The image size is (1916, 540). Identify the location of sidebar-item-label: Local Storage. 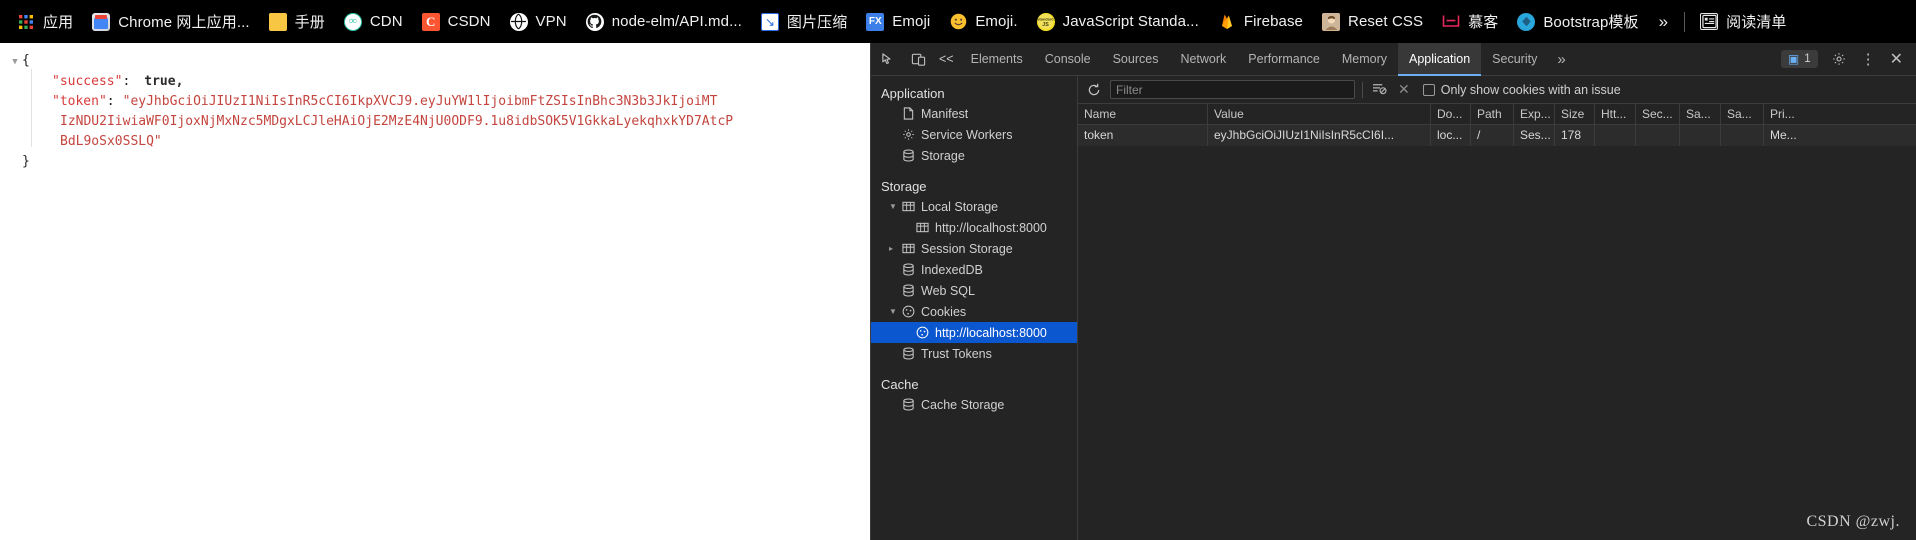
(960, 206).